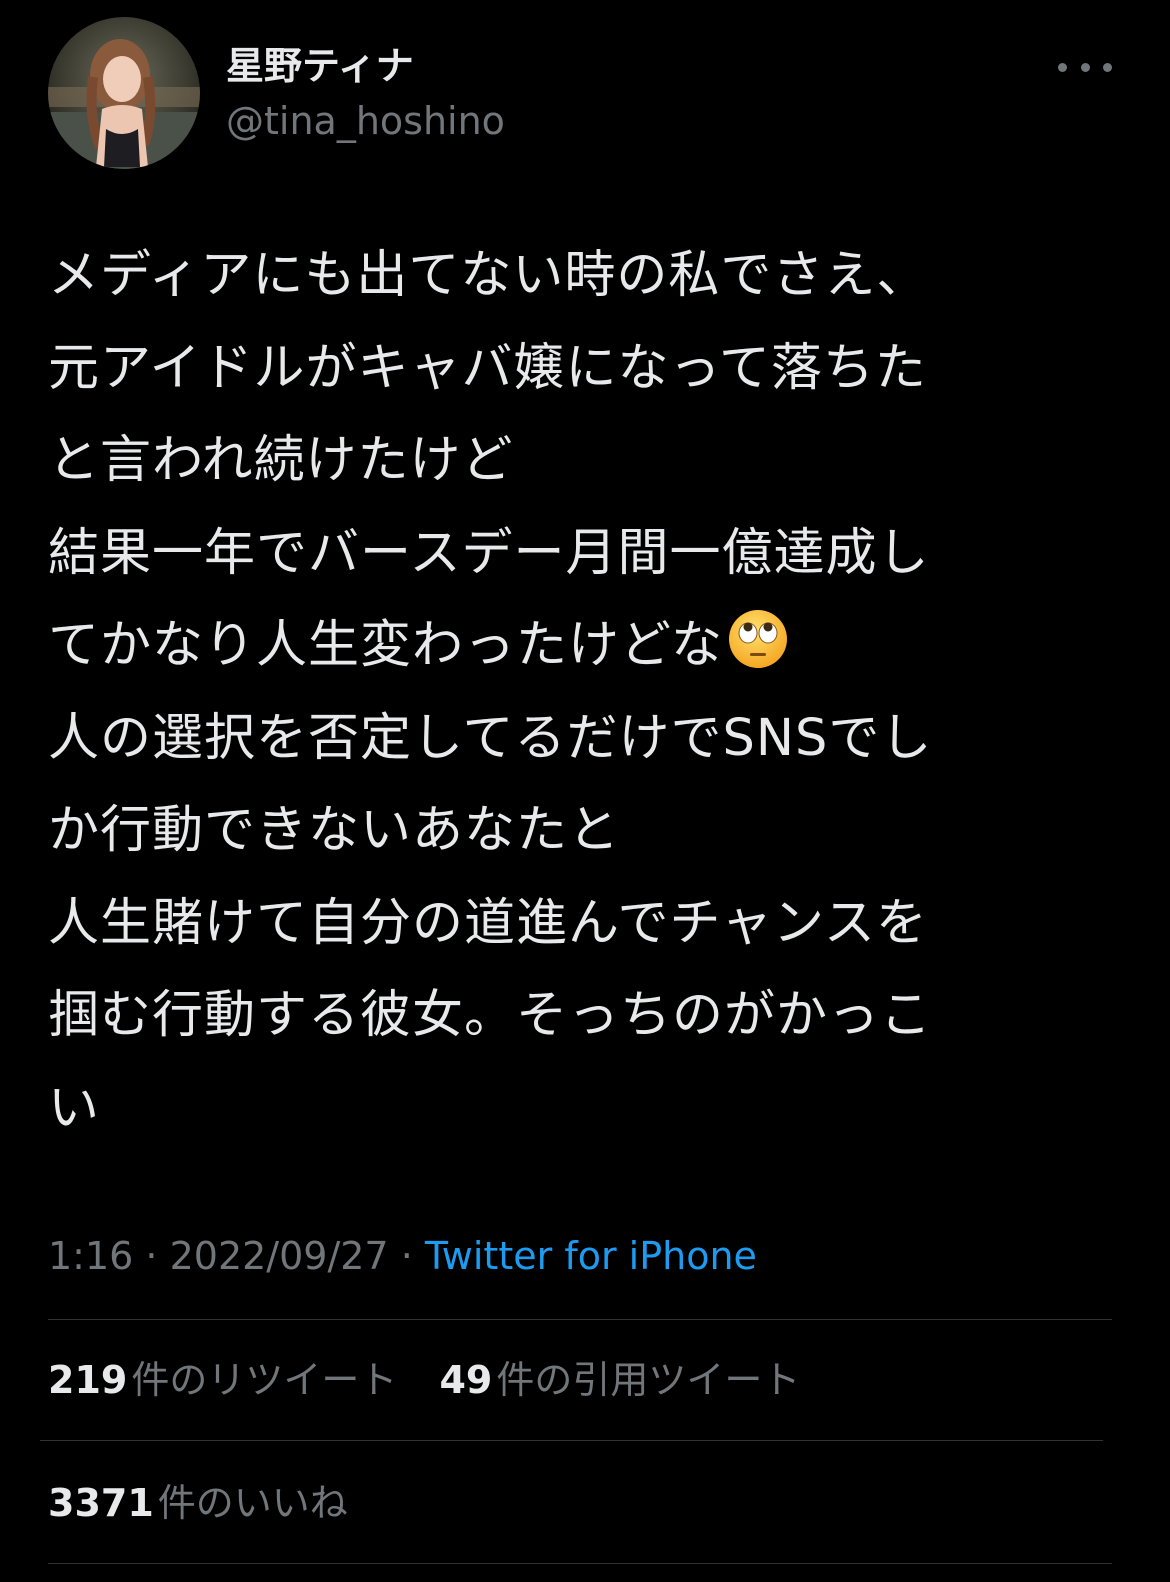  I want to click on more-options-icon, so click(1085, 67).